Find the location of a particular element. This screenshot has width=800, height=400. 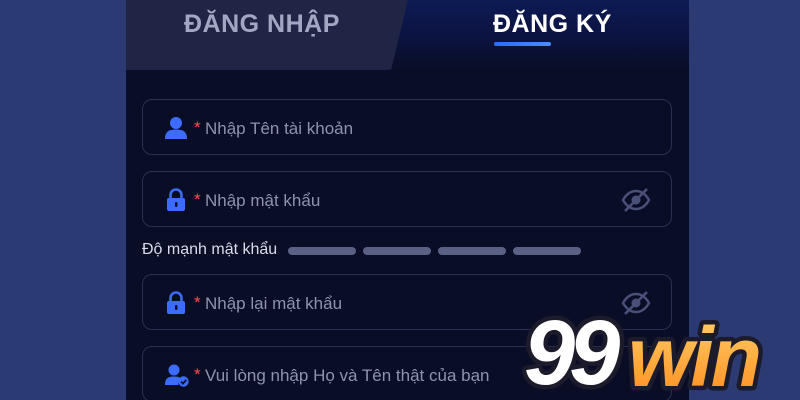

active-tab-indicator is located at coordinates (522, 44).